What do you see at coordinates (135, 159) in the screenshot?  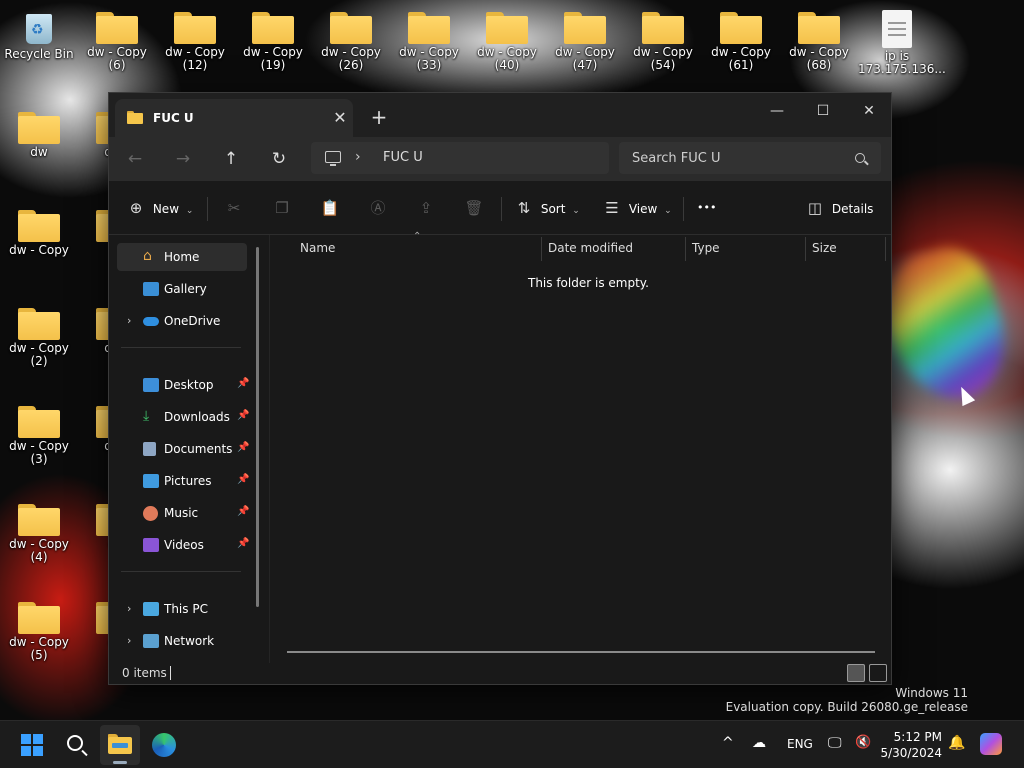 I see `back-arrow-icon: ←` at bounding box center [135, 159].